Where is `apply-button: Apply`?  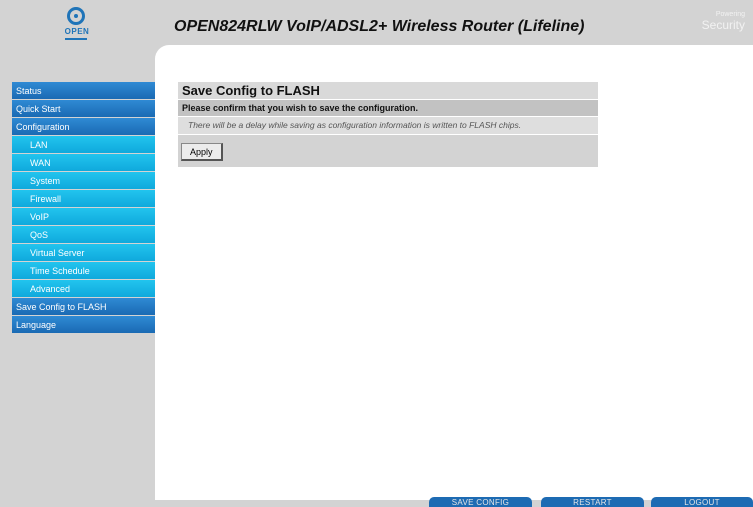
apply-button: Apply is located at coordinates (202, 152).